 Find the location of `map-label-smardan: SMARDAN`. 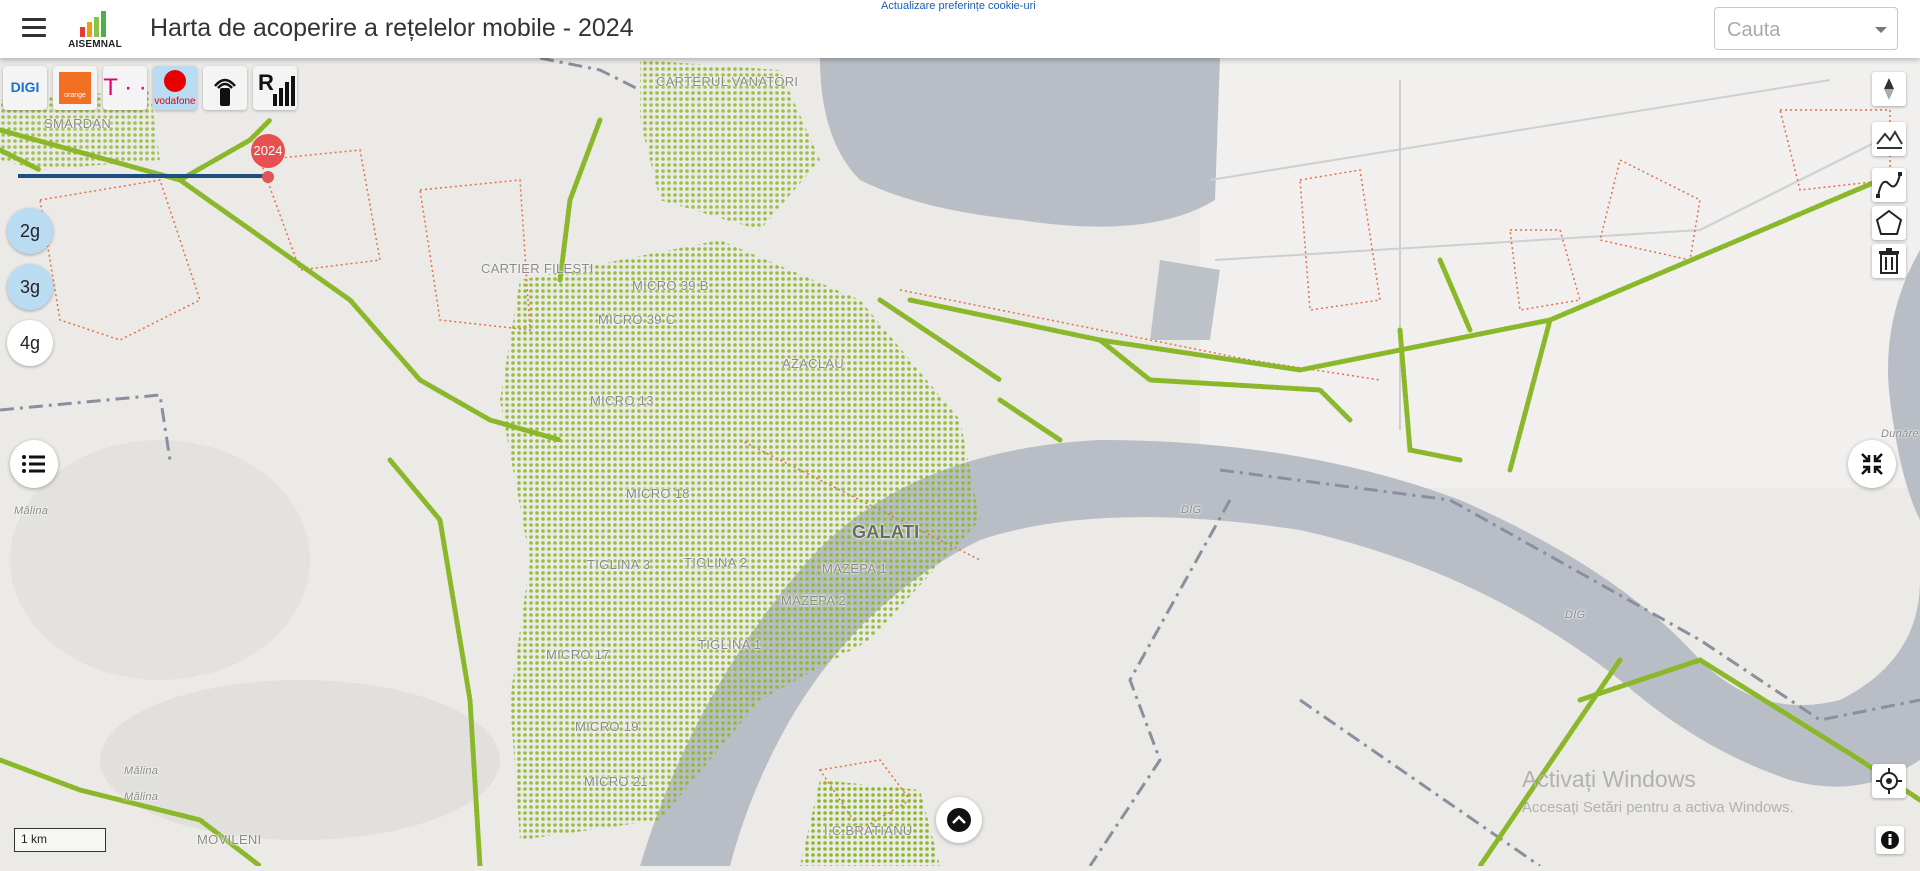

map-label-smardan: SMARDAN is located at coordinates (78, 123).